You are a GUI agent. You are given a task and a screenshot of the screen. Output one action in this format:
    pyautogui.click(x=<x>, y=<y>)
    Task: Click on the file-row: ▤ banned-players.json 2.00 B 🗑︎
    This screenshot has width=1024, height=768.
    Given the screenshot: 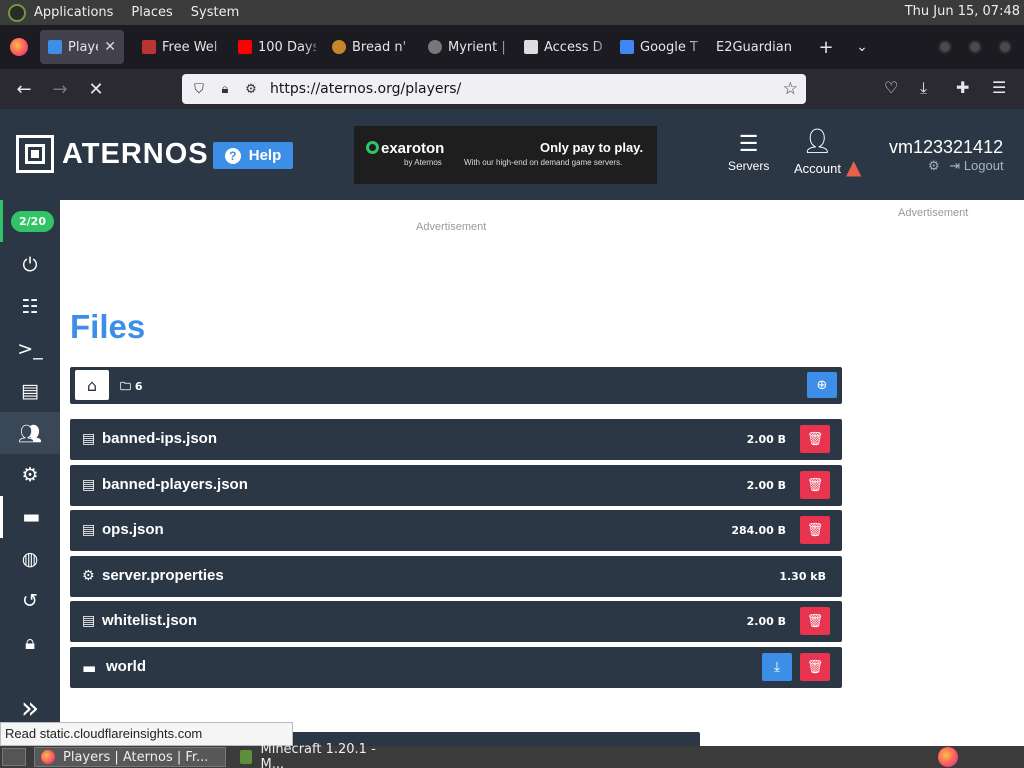 What is the action you would take?
    pyautogui.click(x=456, y=485)
    